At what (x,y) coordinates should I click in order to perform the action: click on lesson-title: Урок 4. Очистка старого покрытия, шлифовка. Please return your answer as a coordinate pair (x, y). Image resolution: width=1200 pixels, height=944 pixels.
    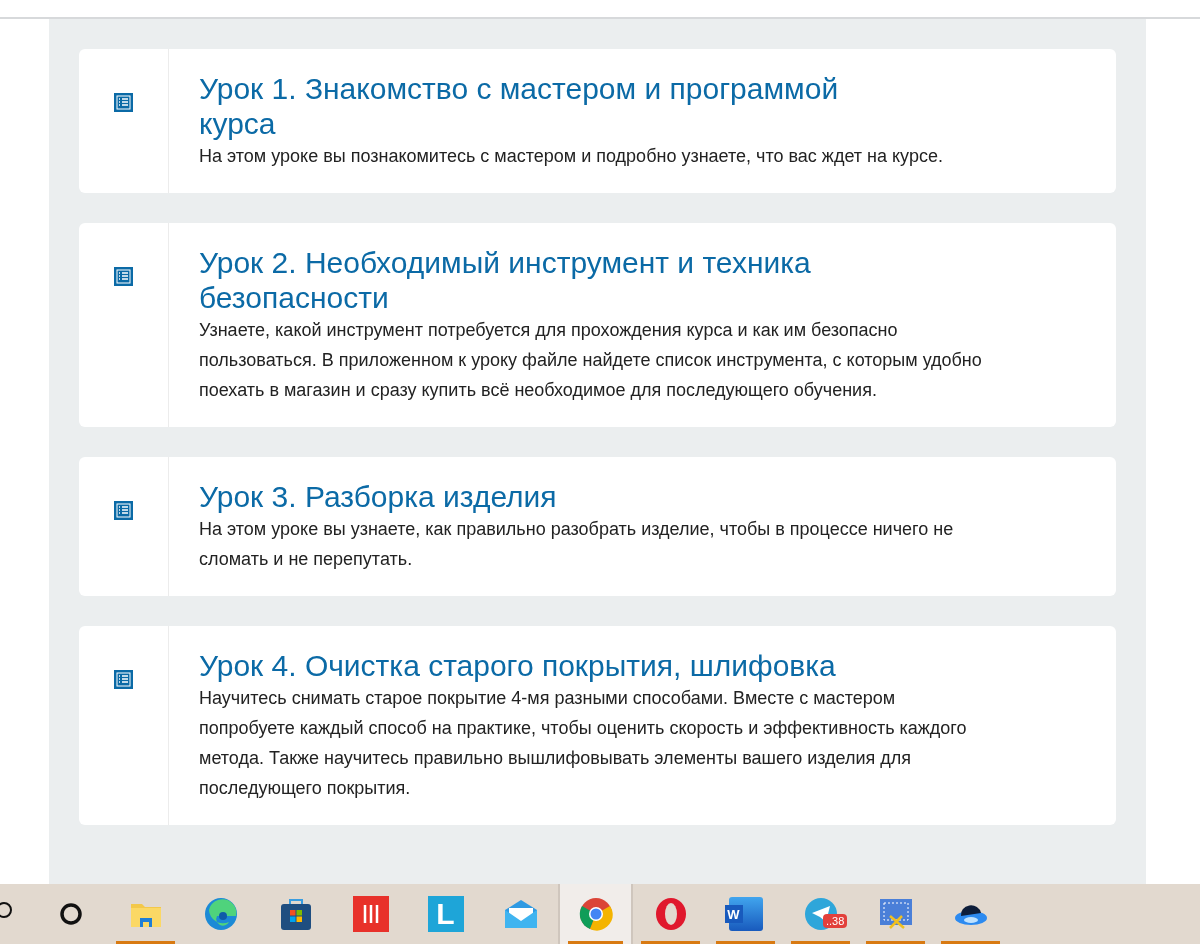
    Looking at the image, I should click on (549, 665).